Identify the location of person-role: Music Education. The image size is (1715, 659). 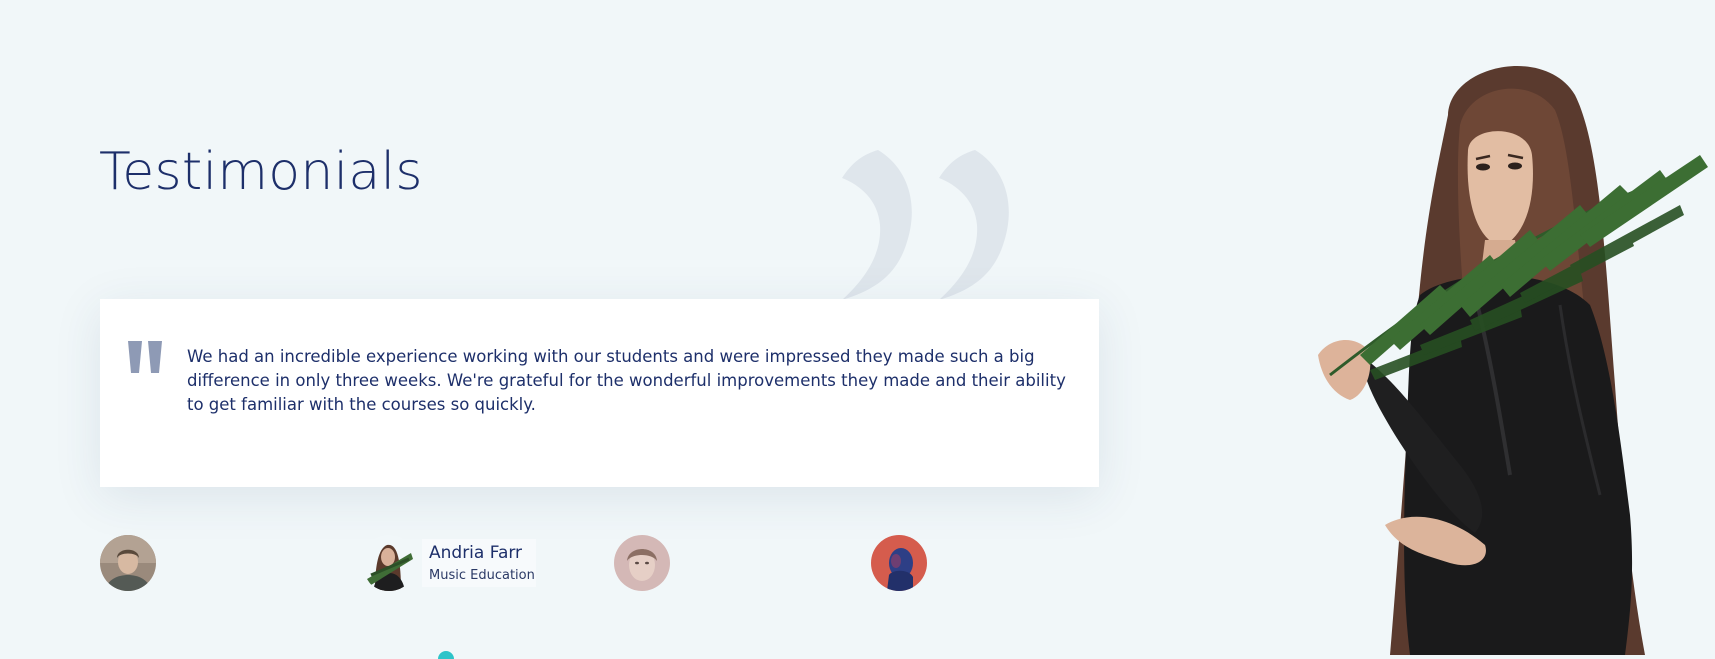
(482, 575).